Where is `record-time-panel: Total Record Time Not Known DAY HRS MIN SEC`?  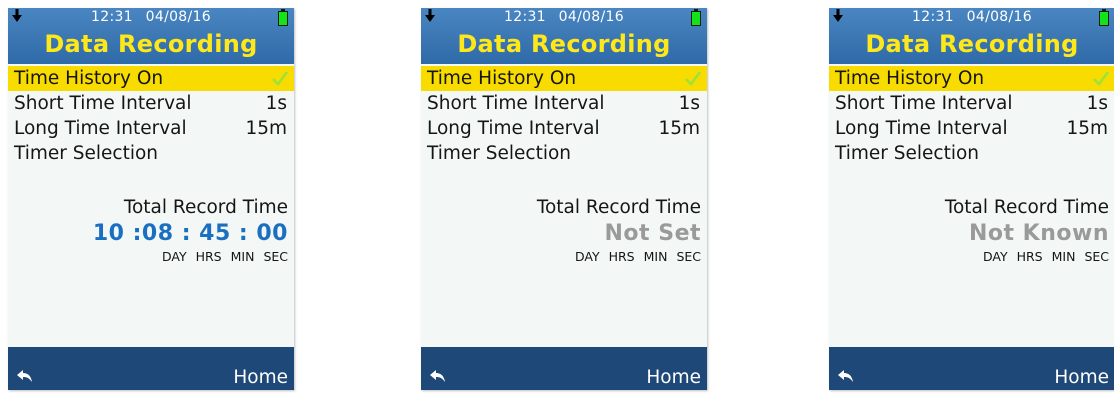
record-time-panel: Total Record Time Not Known DAY HRS MIN SEC is located at coordinates (1027, 231).